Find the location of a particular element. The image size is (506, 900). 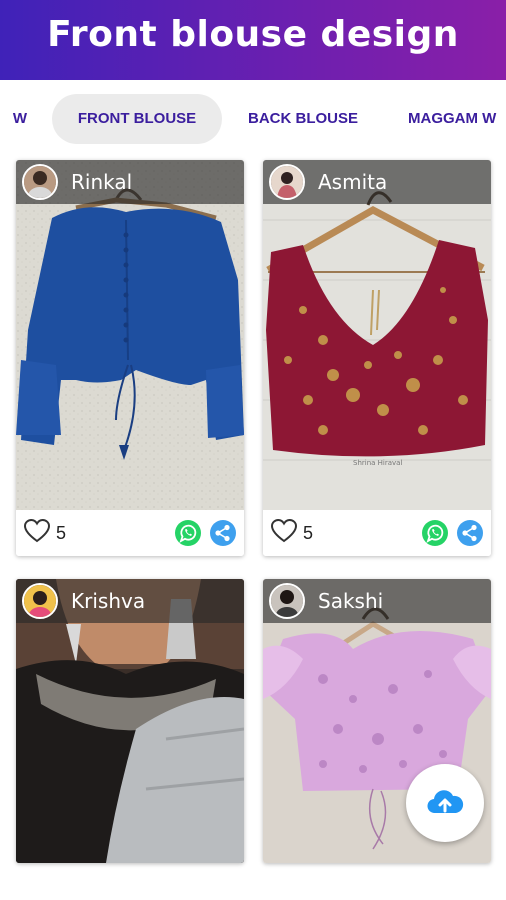

post-header: Asmita is located at coordinates (377, 182).